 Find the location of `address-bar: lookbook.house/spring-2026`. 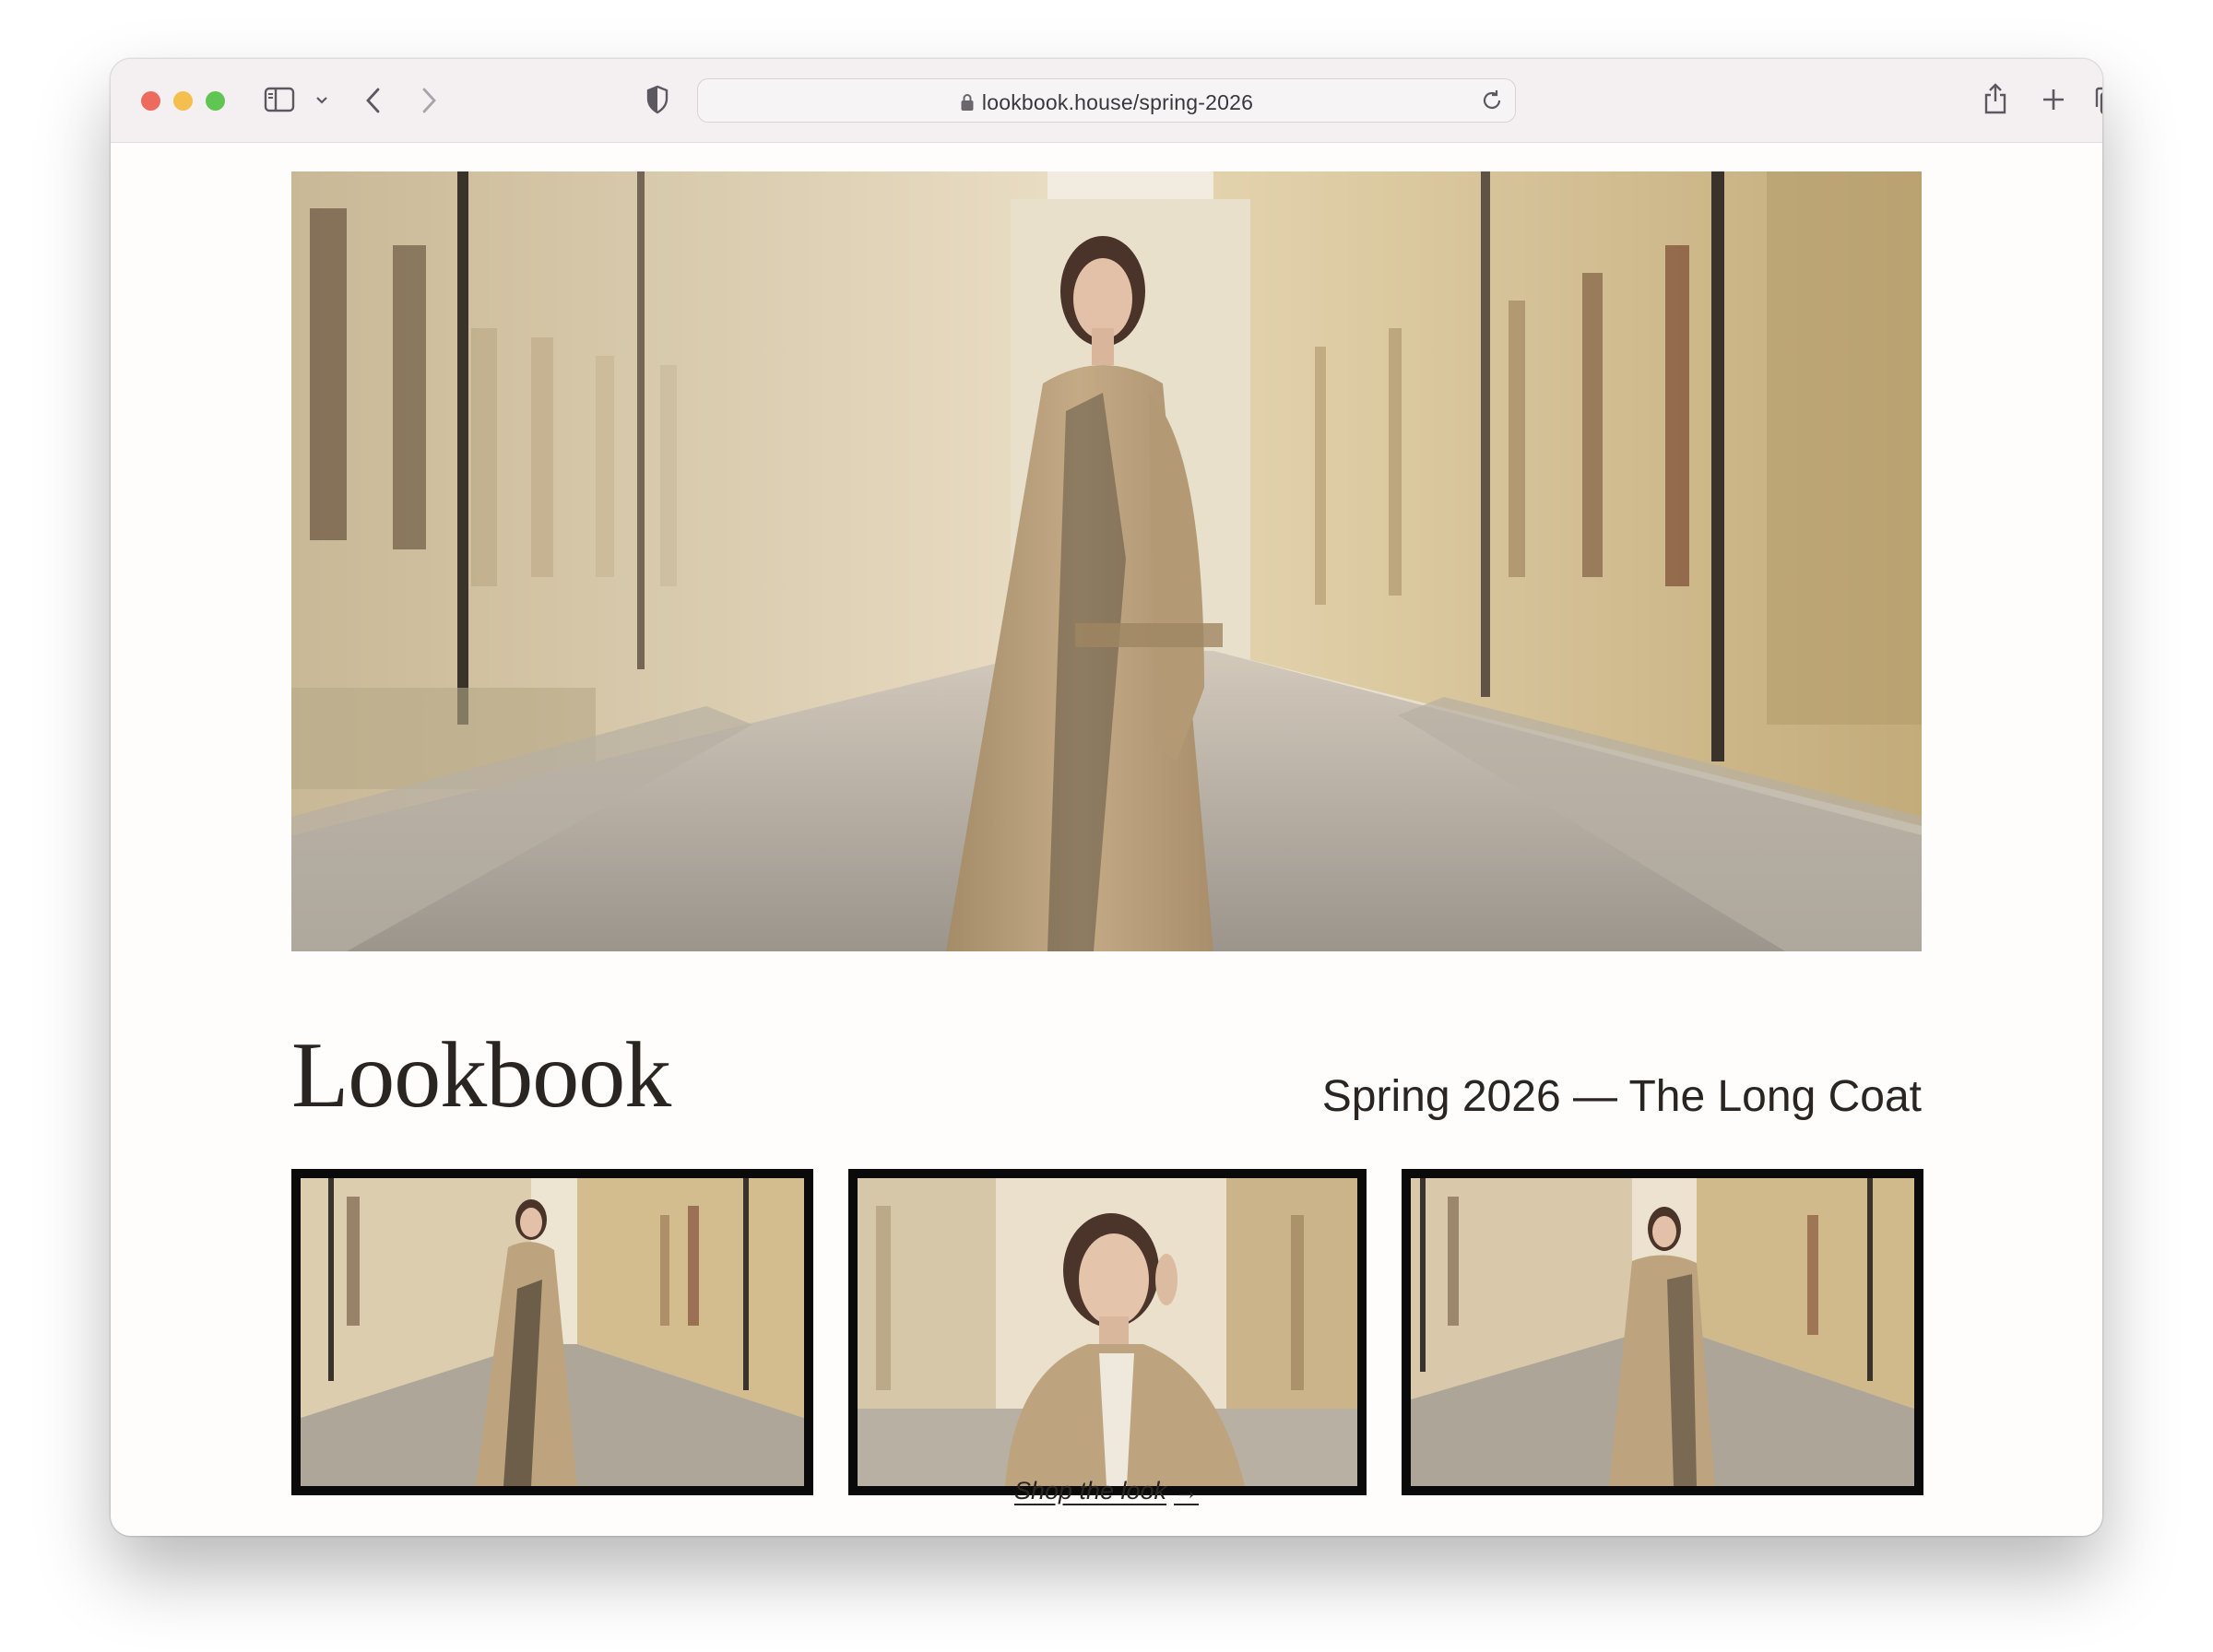

address-bar: lookbook.house/spring-2026 is located at coordinates (1106, 100).